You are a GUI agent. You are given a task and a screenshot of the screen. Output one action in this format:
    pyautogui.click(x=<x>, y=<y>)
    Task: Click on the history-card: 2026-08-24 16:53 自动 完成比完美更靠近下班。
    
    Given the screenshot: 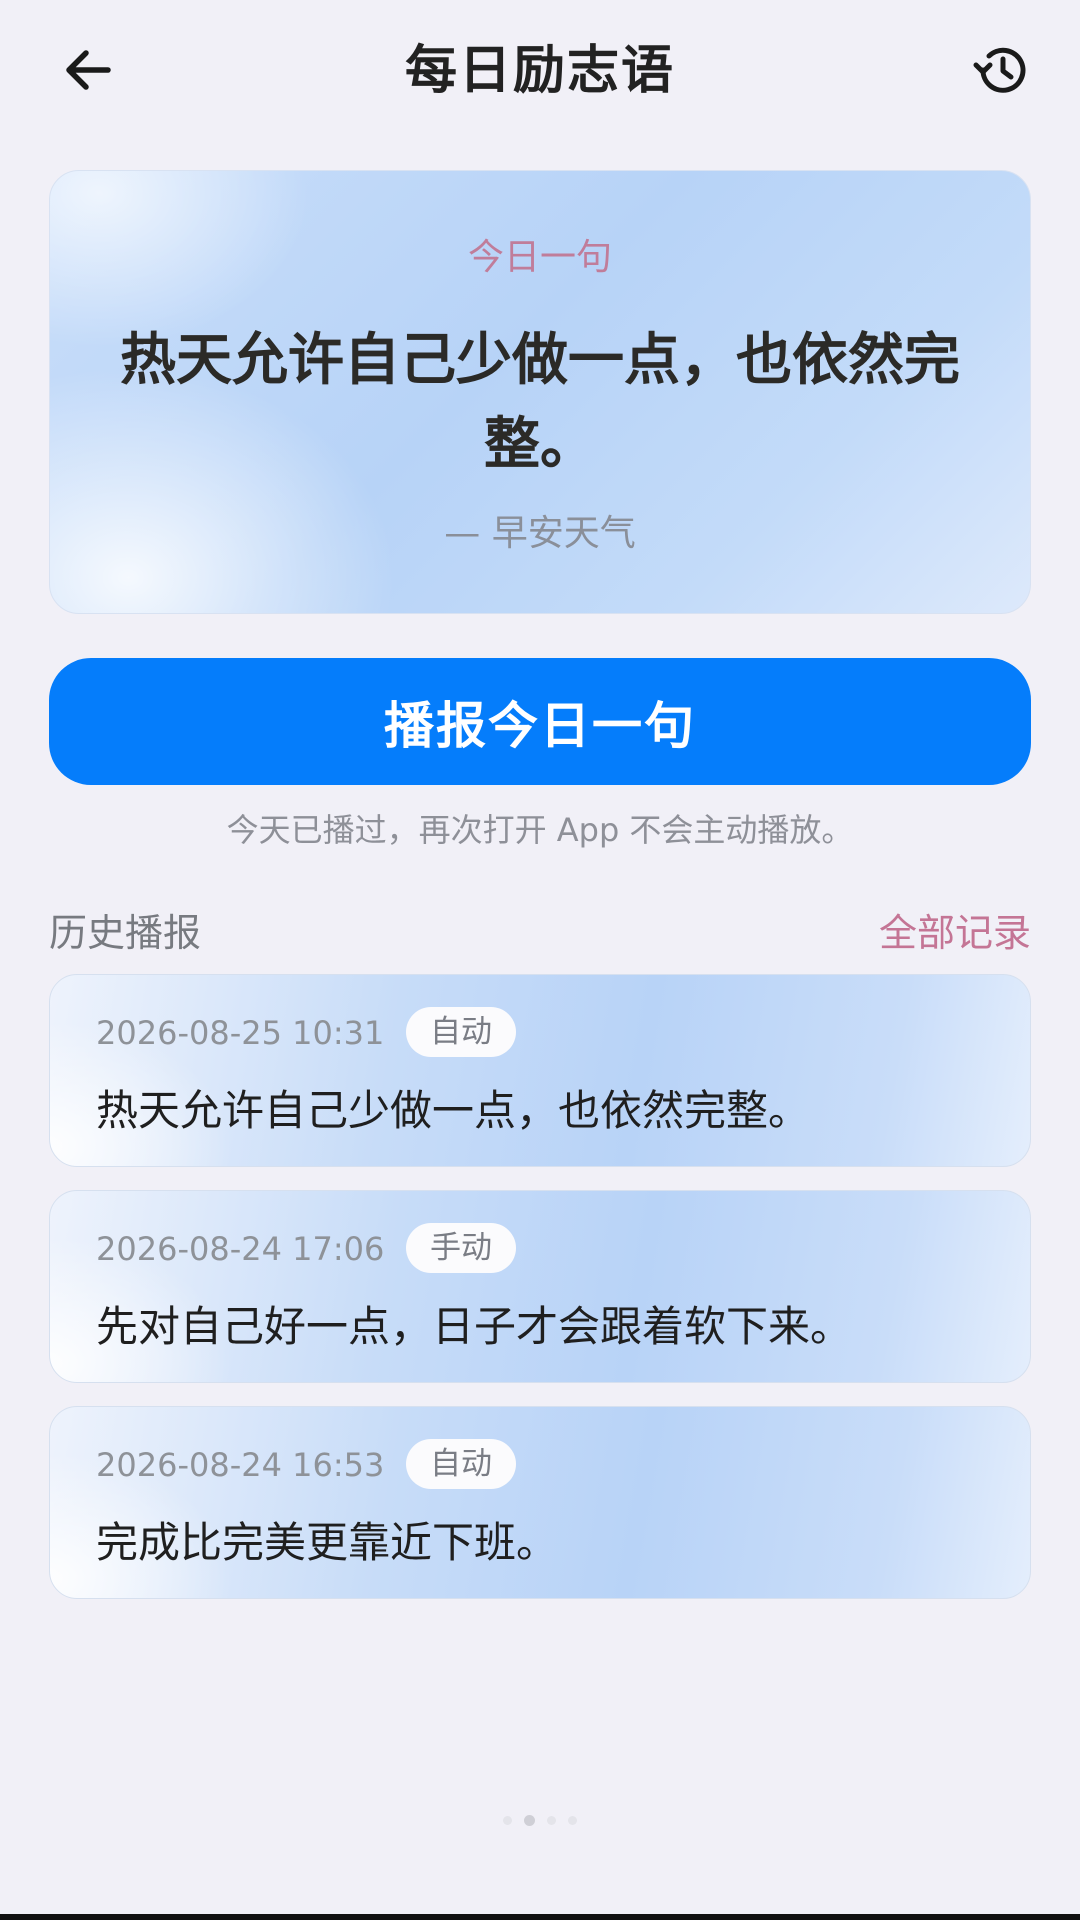 What is the action you would take?
    pyautogui.click(x=540, y=1502)
    